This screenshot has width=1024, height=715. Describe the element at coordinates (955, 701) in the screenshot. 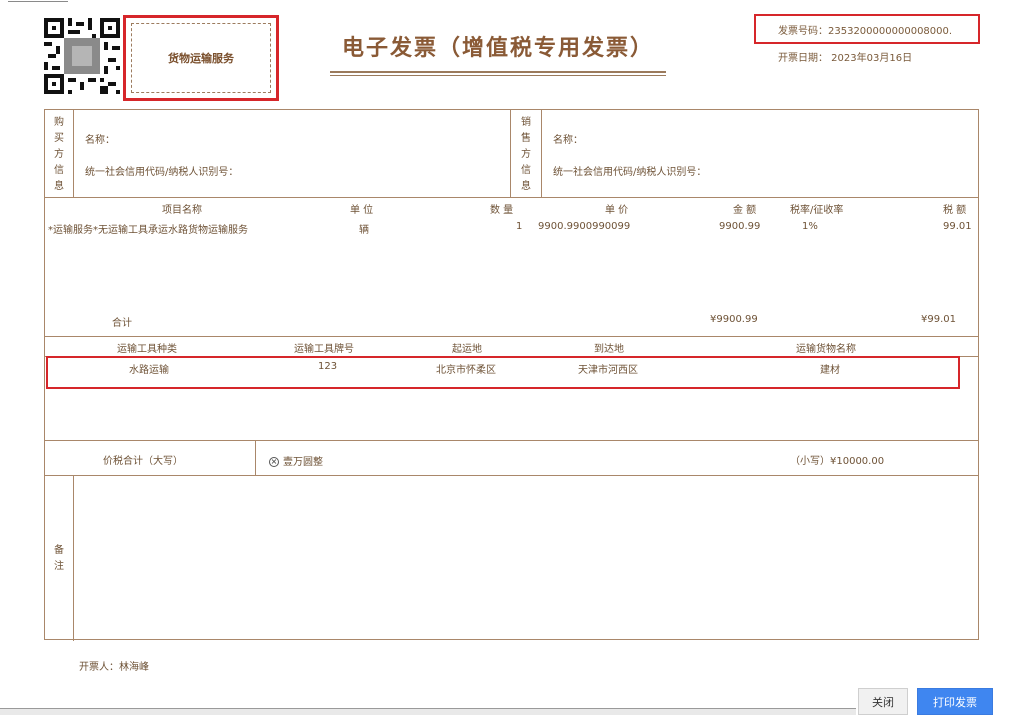

I see `print-invoice-button: 打印发票` at that location.